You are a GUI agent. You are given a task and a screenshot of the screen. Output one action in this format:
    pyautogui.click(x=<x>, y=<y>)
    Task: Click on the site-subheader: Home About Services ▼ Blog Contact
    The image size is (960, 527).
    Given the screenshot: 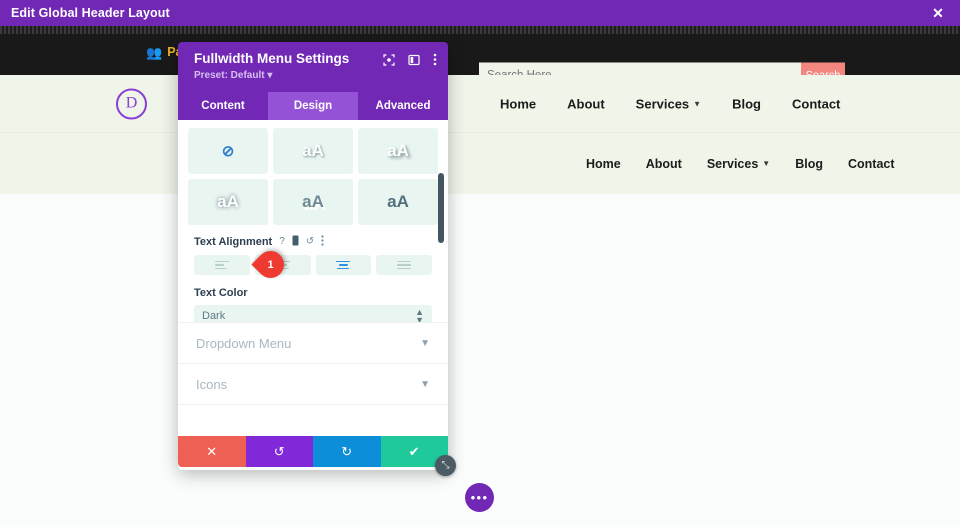 What is the action you would take?
    pyautogui.click(x=480, y=163)
    